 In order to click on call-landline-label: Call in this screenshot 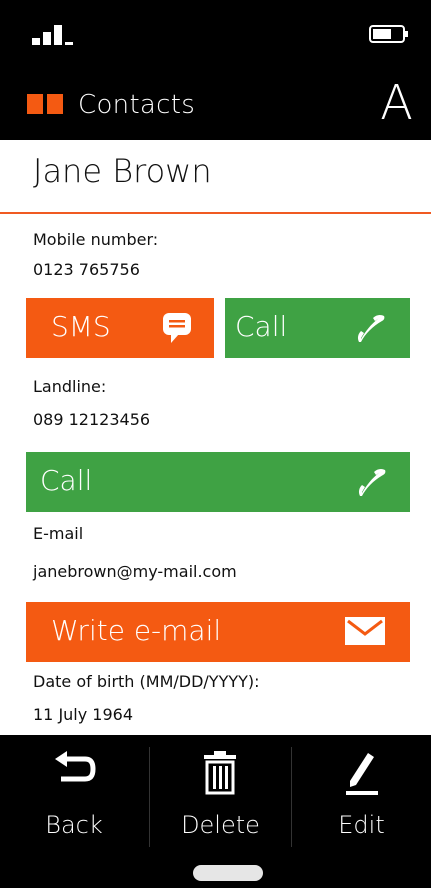, I will do `click(66, 480)`.